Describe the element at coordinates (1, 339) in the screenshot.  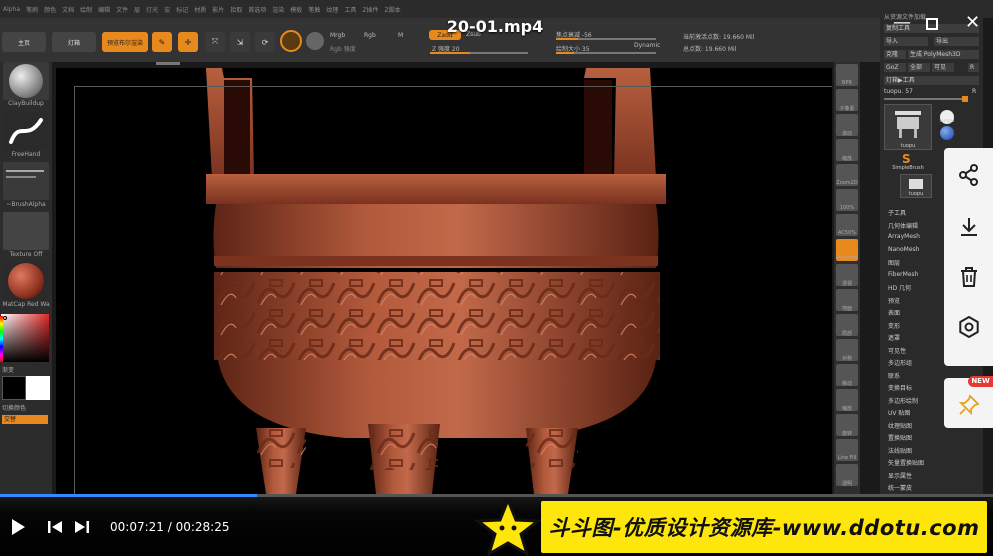
I see `hue-slider` at that location.